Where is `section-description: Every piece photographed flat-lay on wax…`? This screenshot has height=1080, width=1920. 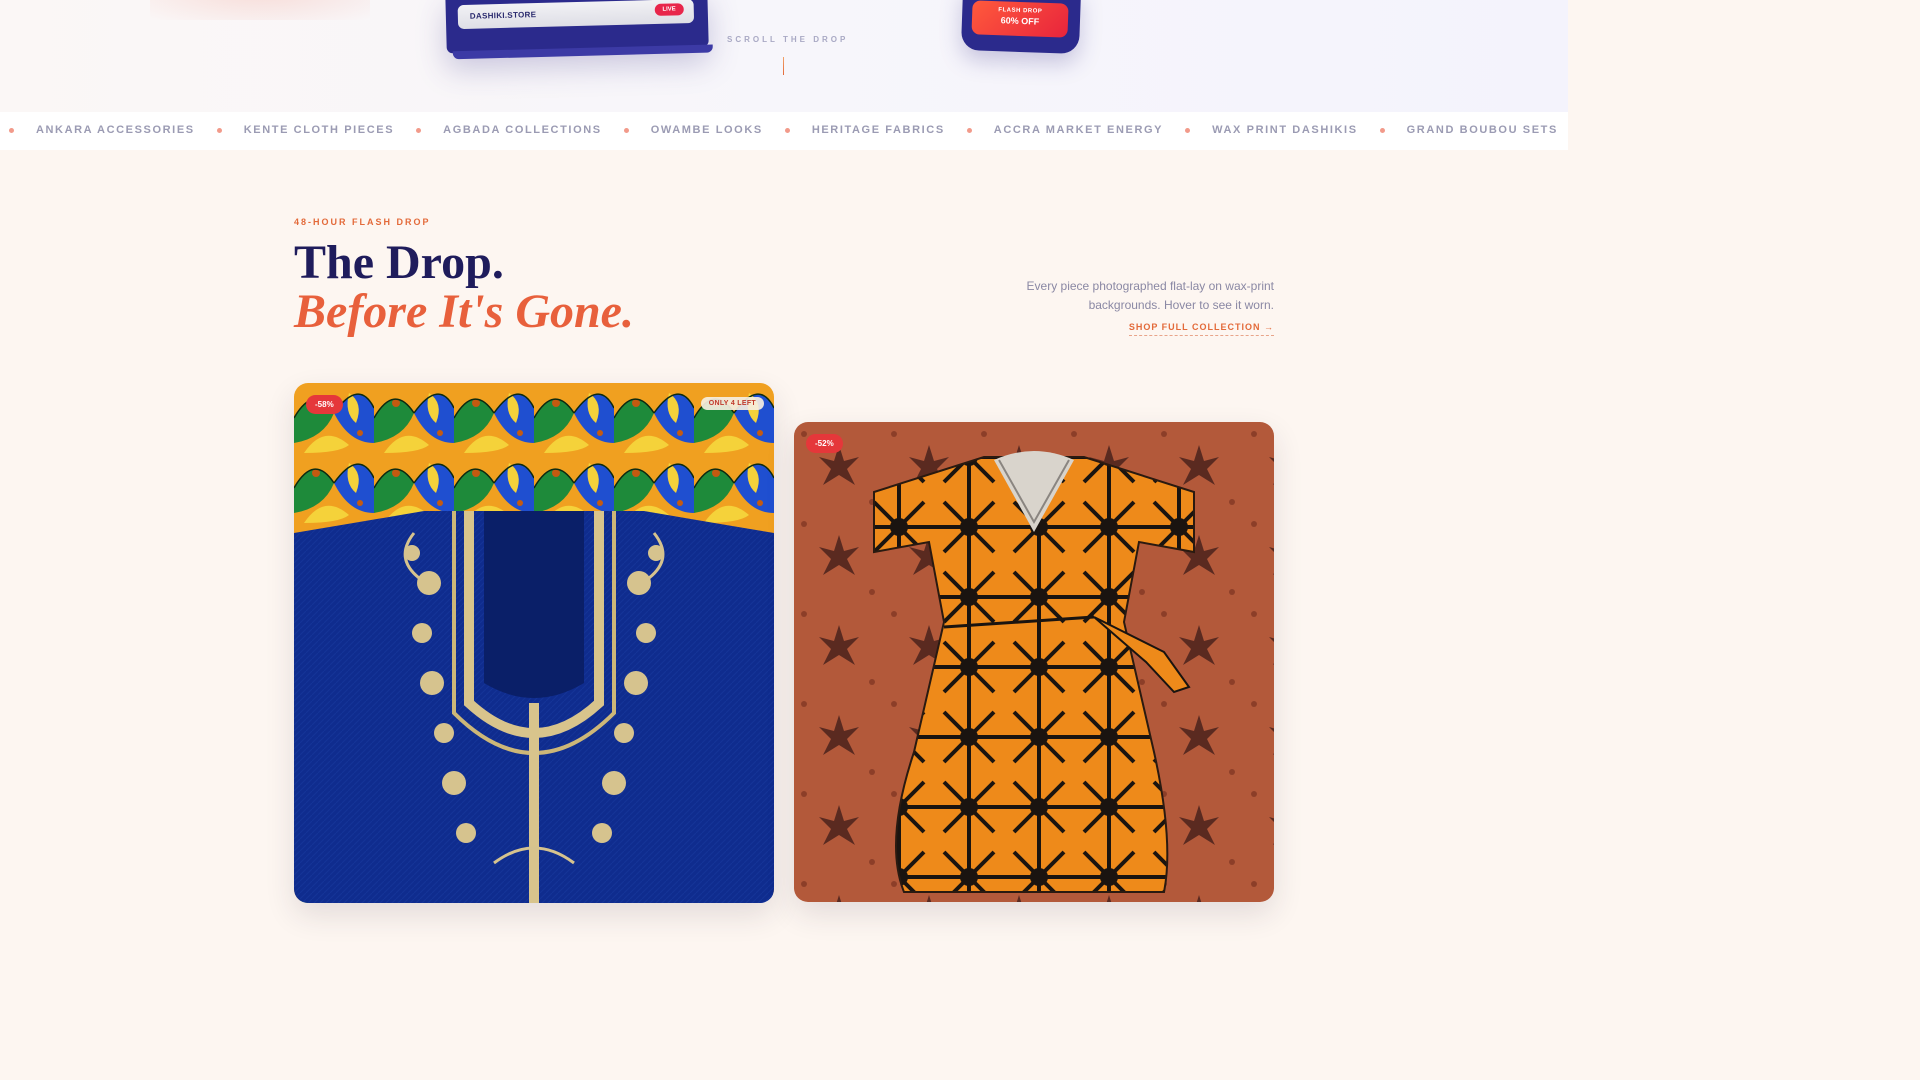 section-description: Every piece photographed flat-lay on wax… is located at coordinates (1150, 295).